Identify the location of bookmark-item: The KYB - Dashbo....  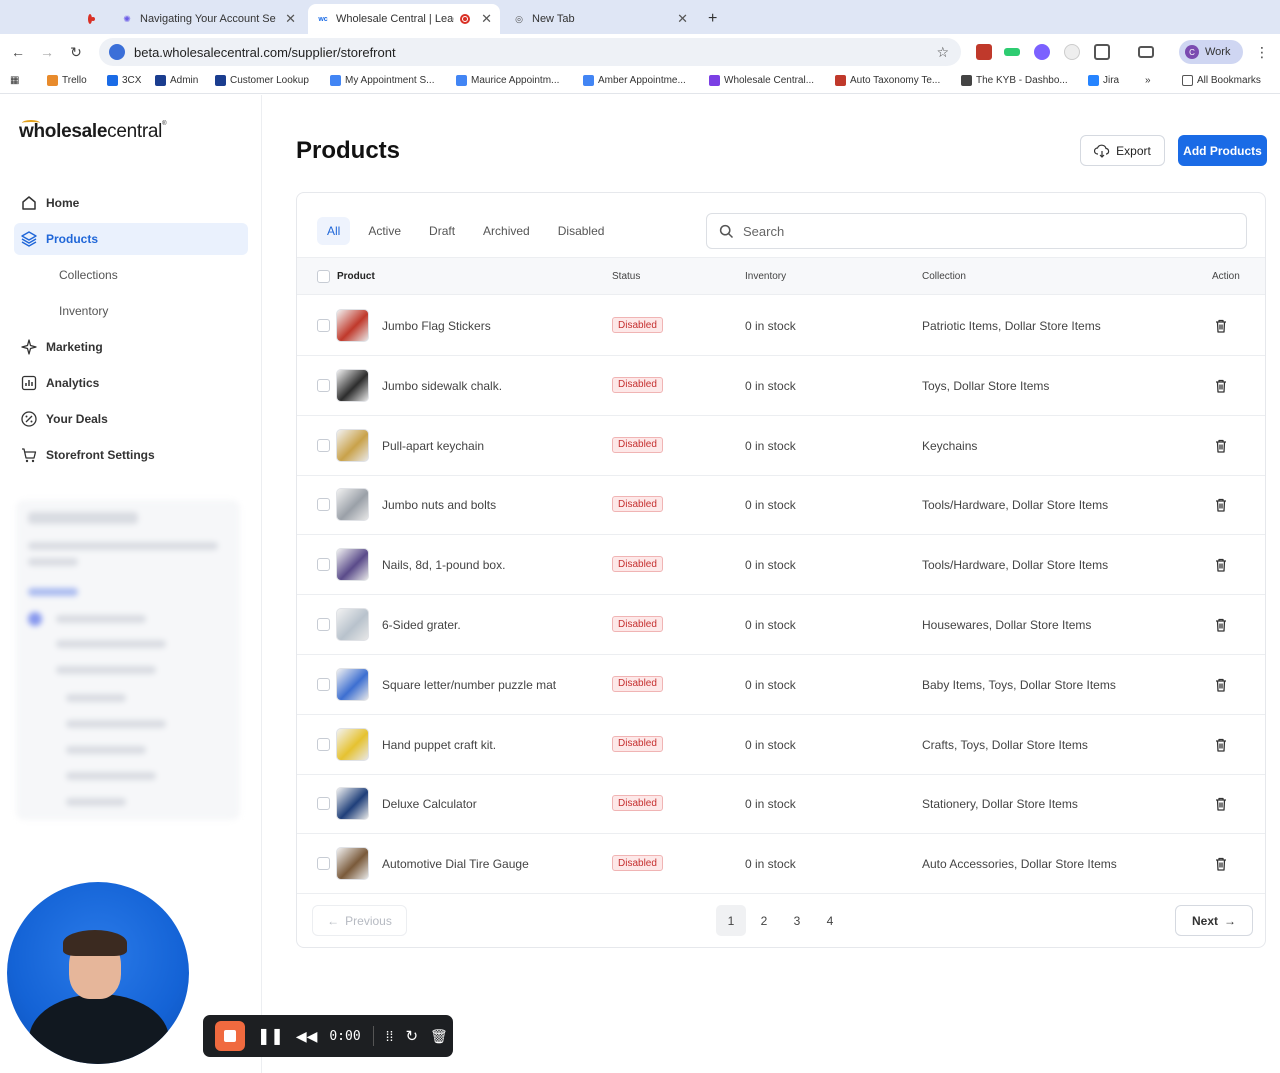
(1014, 80).